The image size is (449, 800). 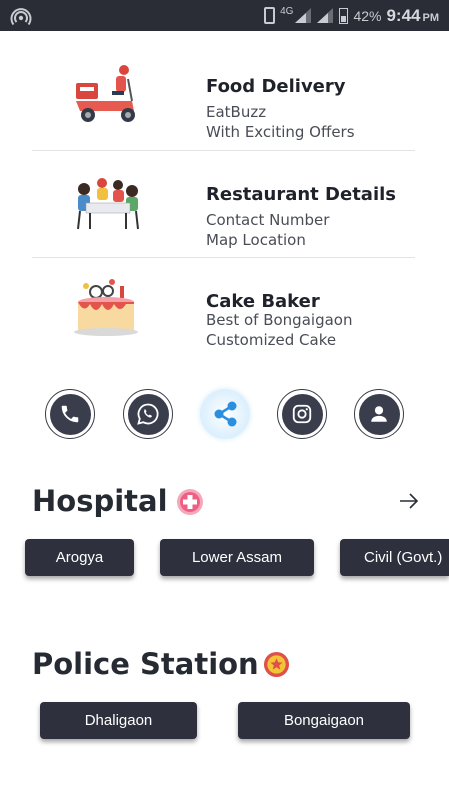 What do you see at coordinates (263, 301) in the screenshot?
I see `service-title: Cake Baker` at bounding box center [263, 301].